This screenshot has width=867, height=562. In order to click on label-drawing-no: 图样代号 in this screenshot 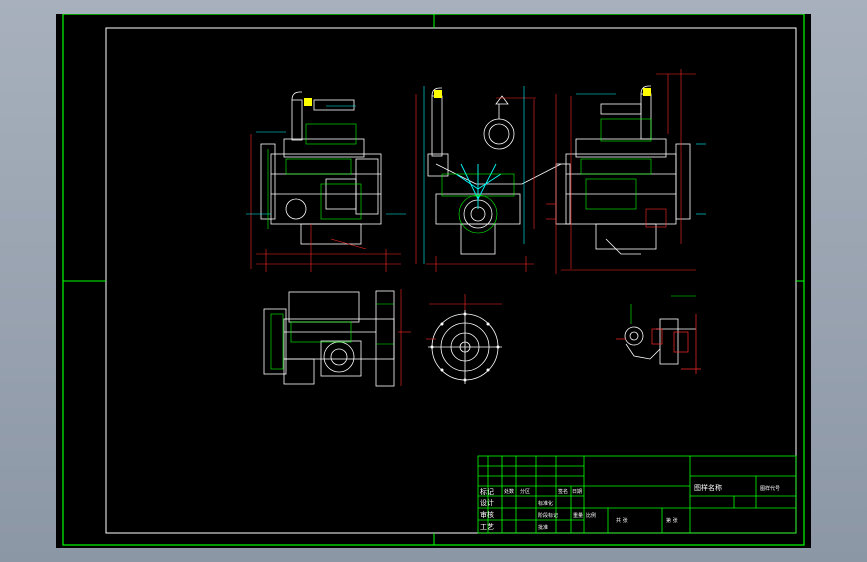, I will do `click(770, 488)`.